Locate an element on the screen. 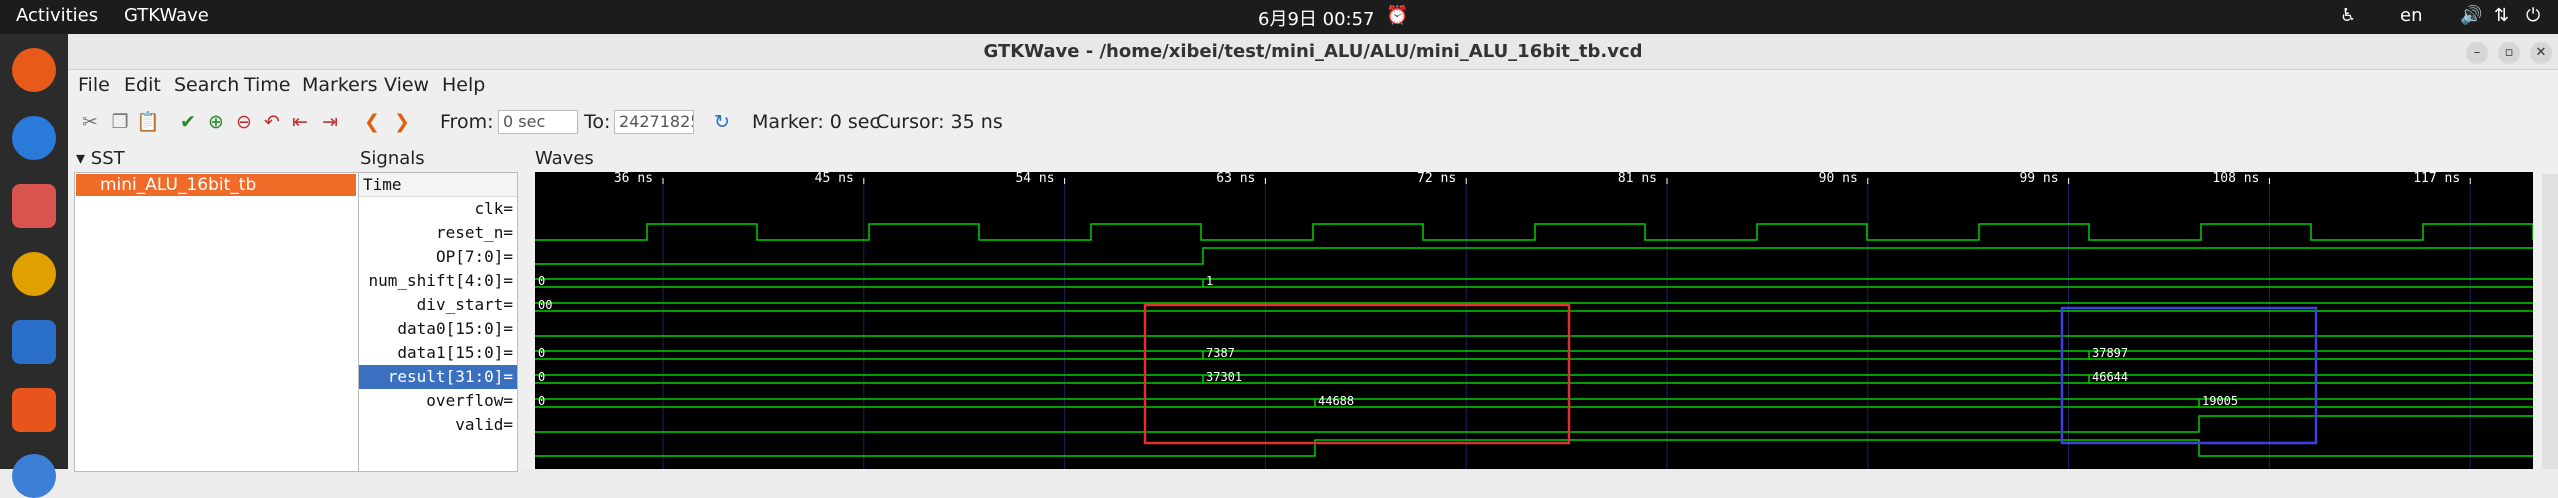 The image size is (2558, 498). clock: 6月9日 00:57 is located at coordinates (1316, 18).